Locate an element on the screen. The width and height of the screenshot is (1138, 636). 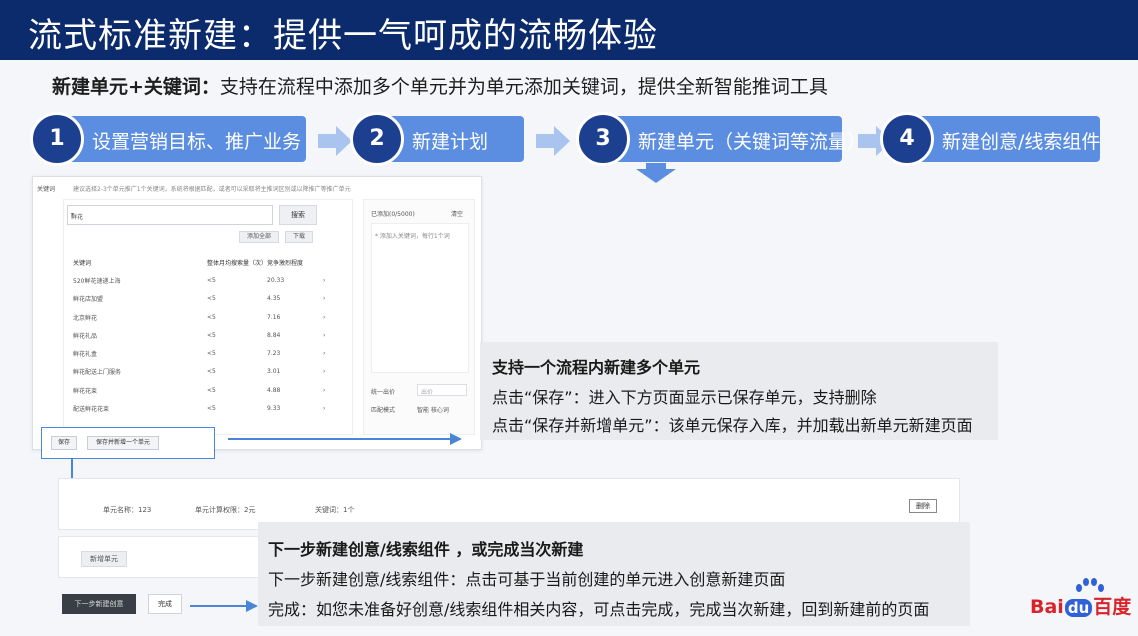
added-count-label: 已添加(0/5000) is located at coordinates (393, 214).